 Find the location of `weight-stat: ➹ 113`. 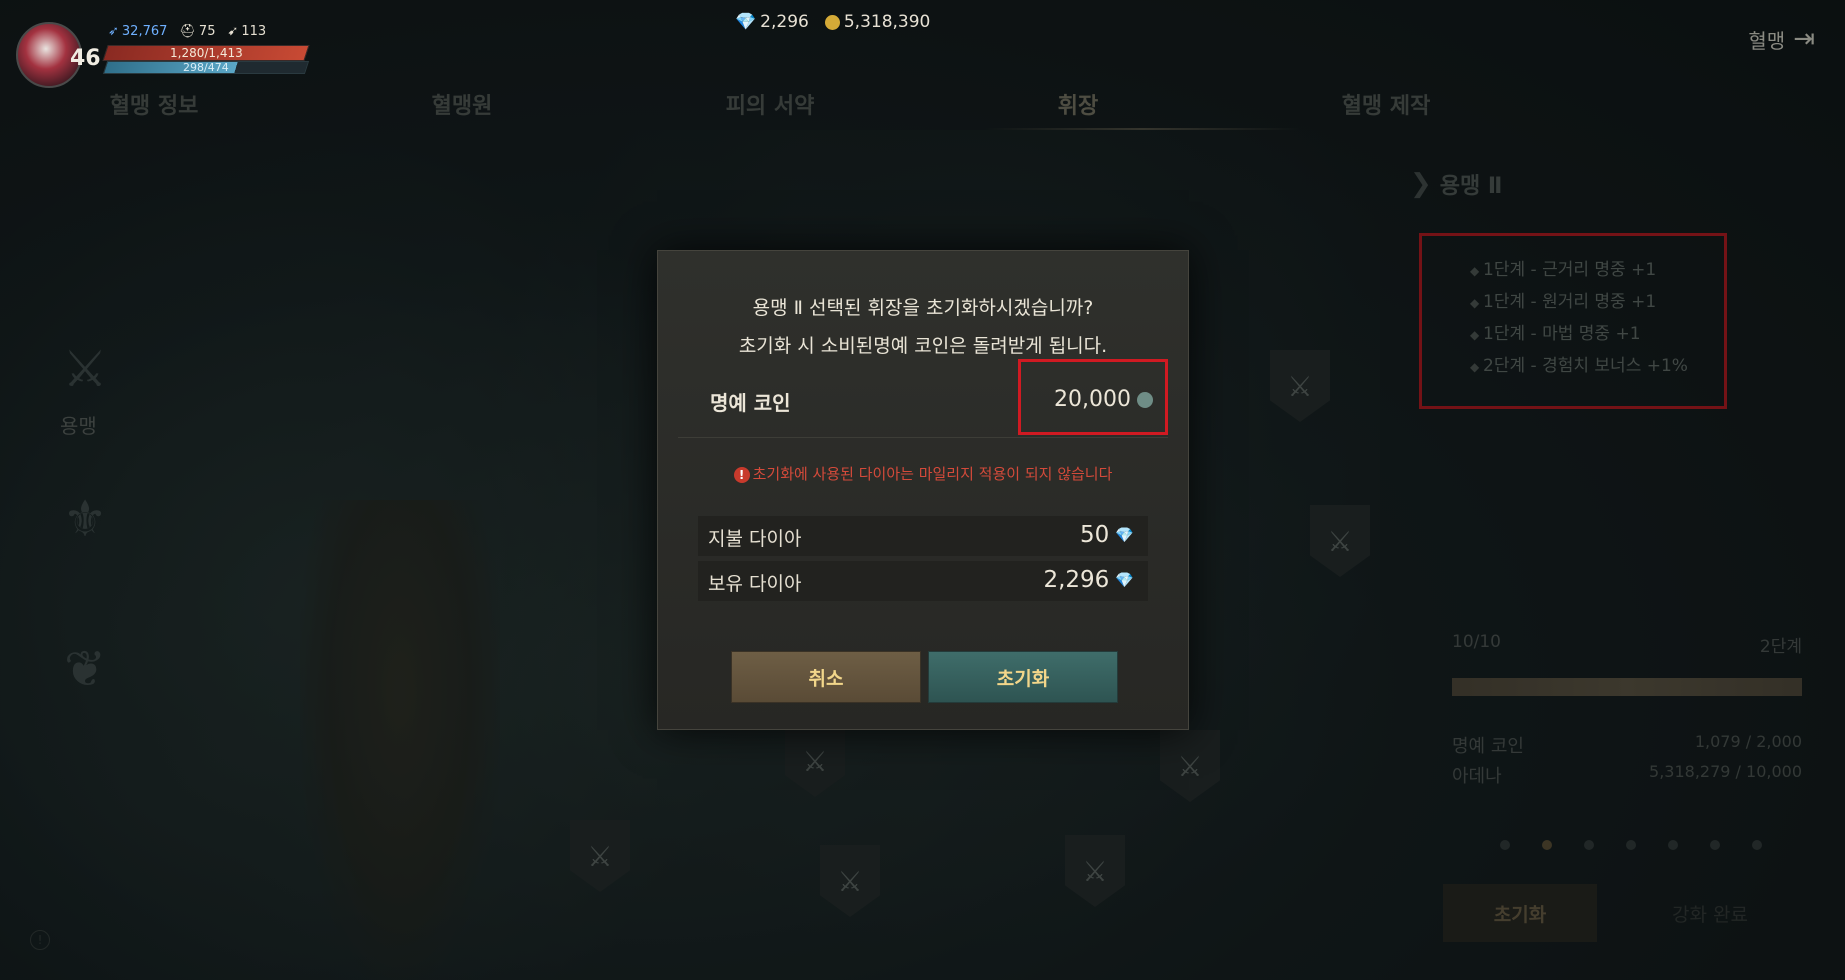

weight-stat: ➹ 113 is located at coordinates (246, 31).